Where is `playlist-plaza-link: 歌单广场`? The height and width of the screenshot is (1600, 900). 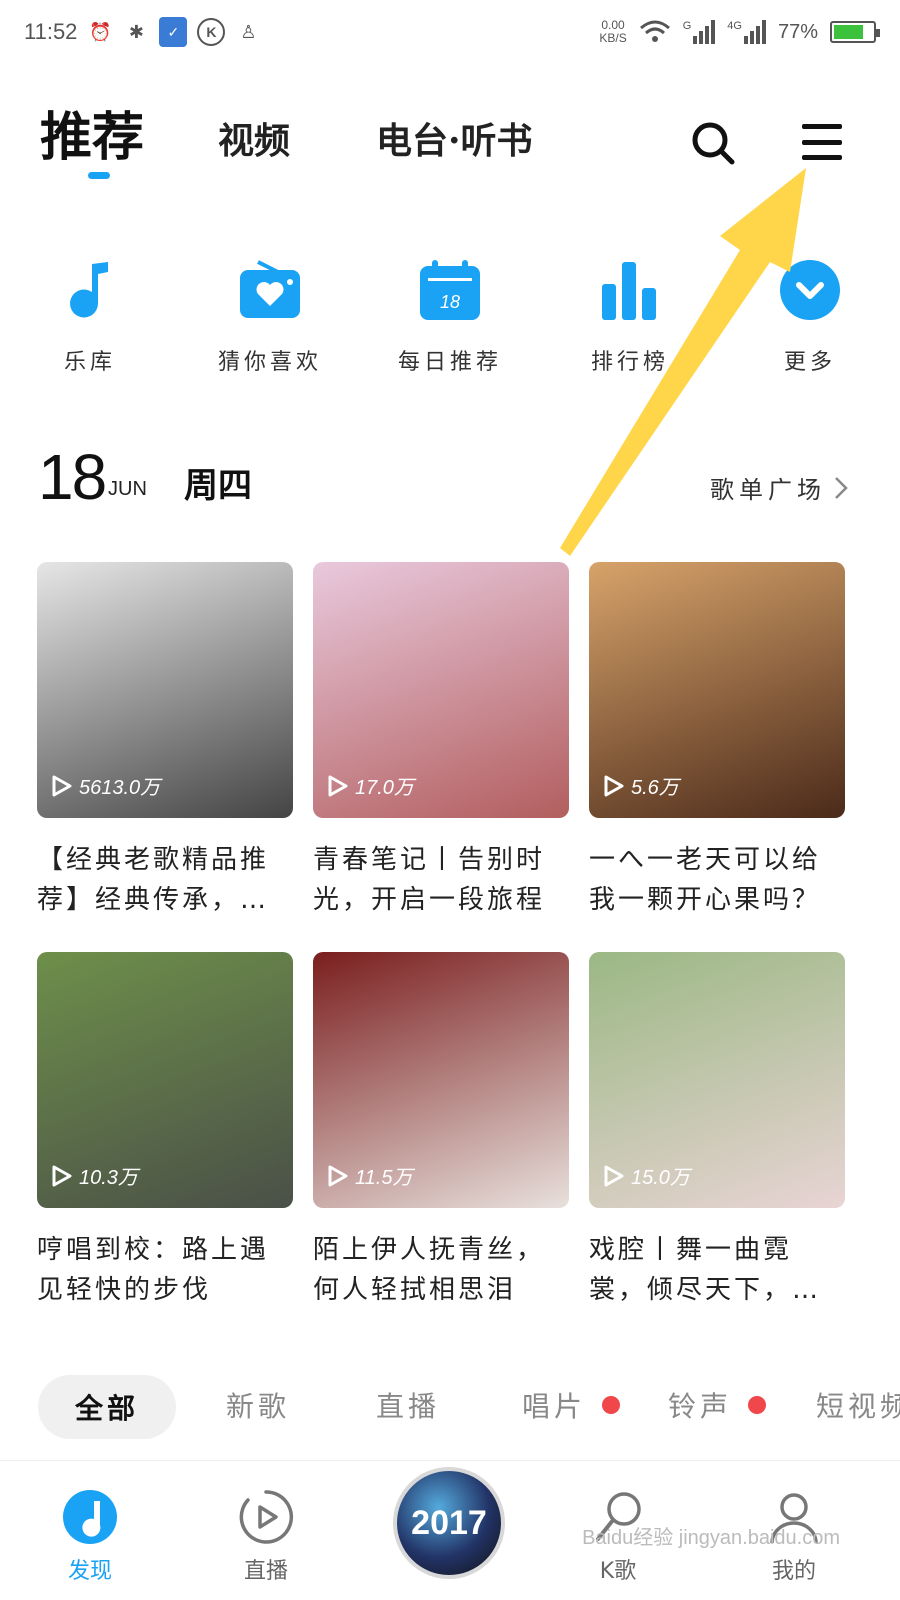 playlist-plaza-link: 歌单广场 is located at coordinates (779, 487).